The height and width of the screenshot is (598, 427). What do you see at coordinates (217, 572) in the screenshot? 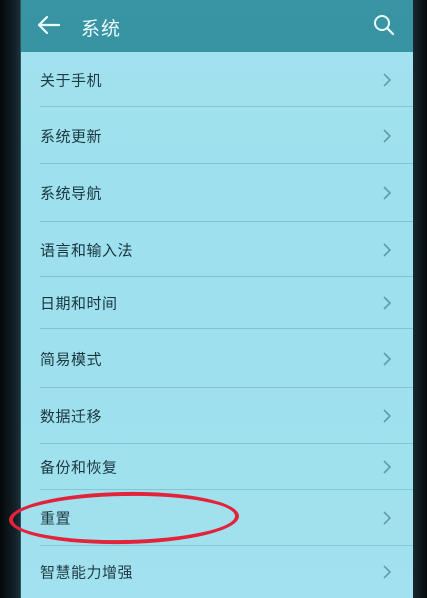
I see `menu-item-smart-enhancement: 智慧能力增强` at bounding box center [217, 572].